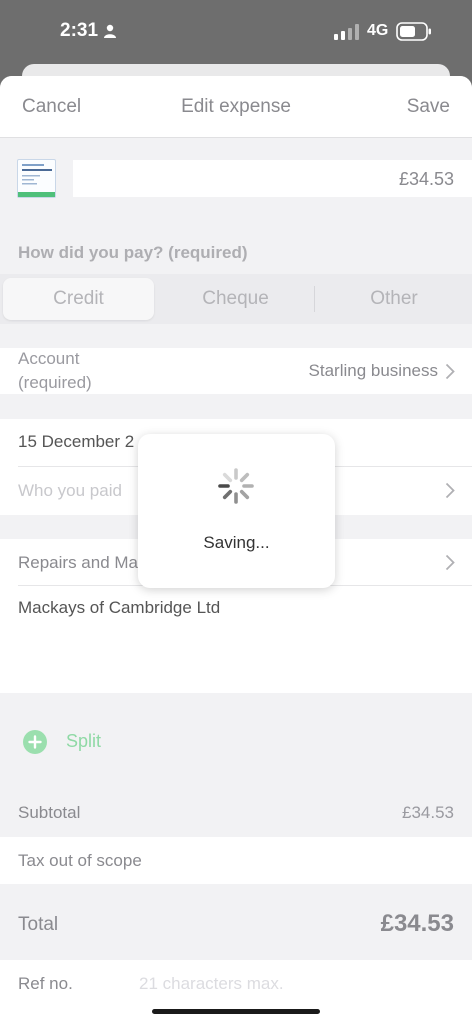 The height and width of the screenshot is (1023, 472). I want to click on payment-method-selector: Credit Cheque Other, so click(236, 299).